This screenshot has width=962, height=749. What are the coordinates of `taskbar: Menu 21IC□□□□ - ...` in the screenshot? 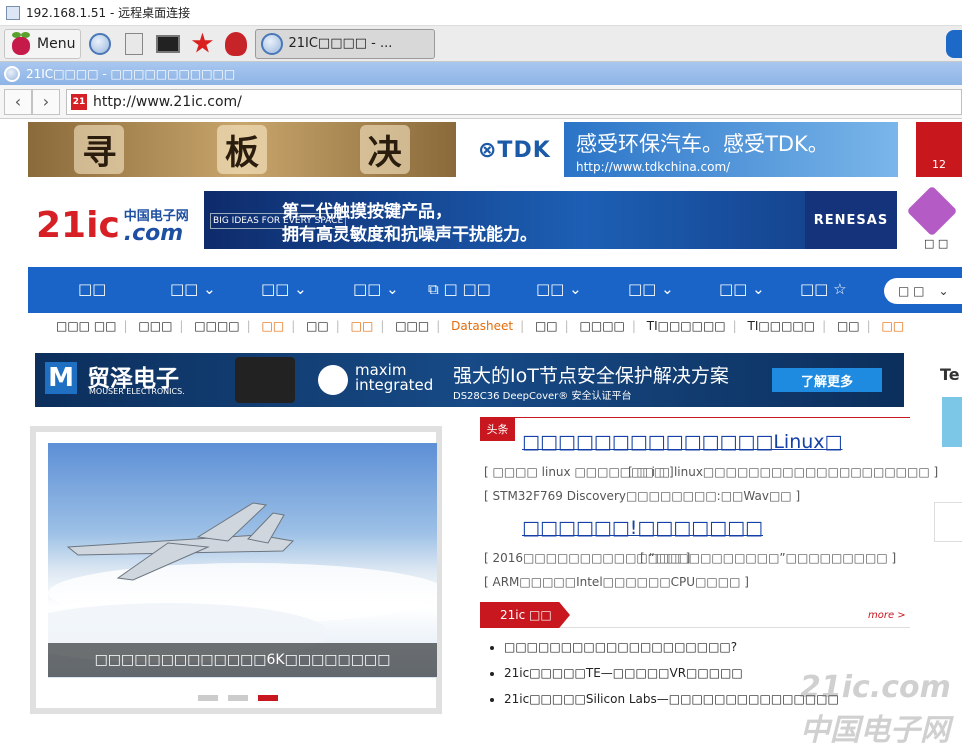 It's located at (481, 44).